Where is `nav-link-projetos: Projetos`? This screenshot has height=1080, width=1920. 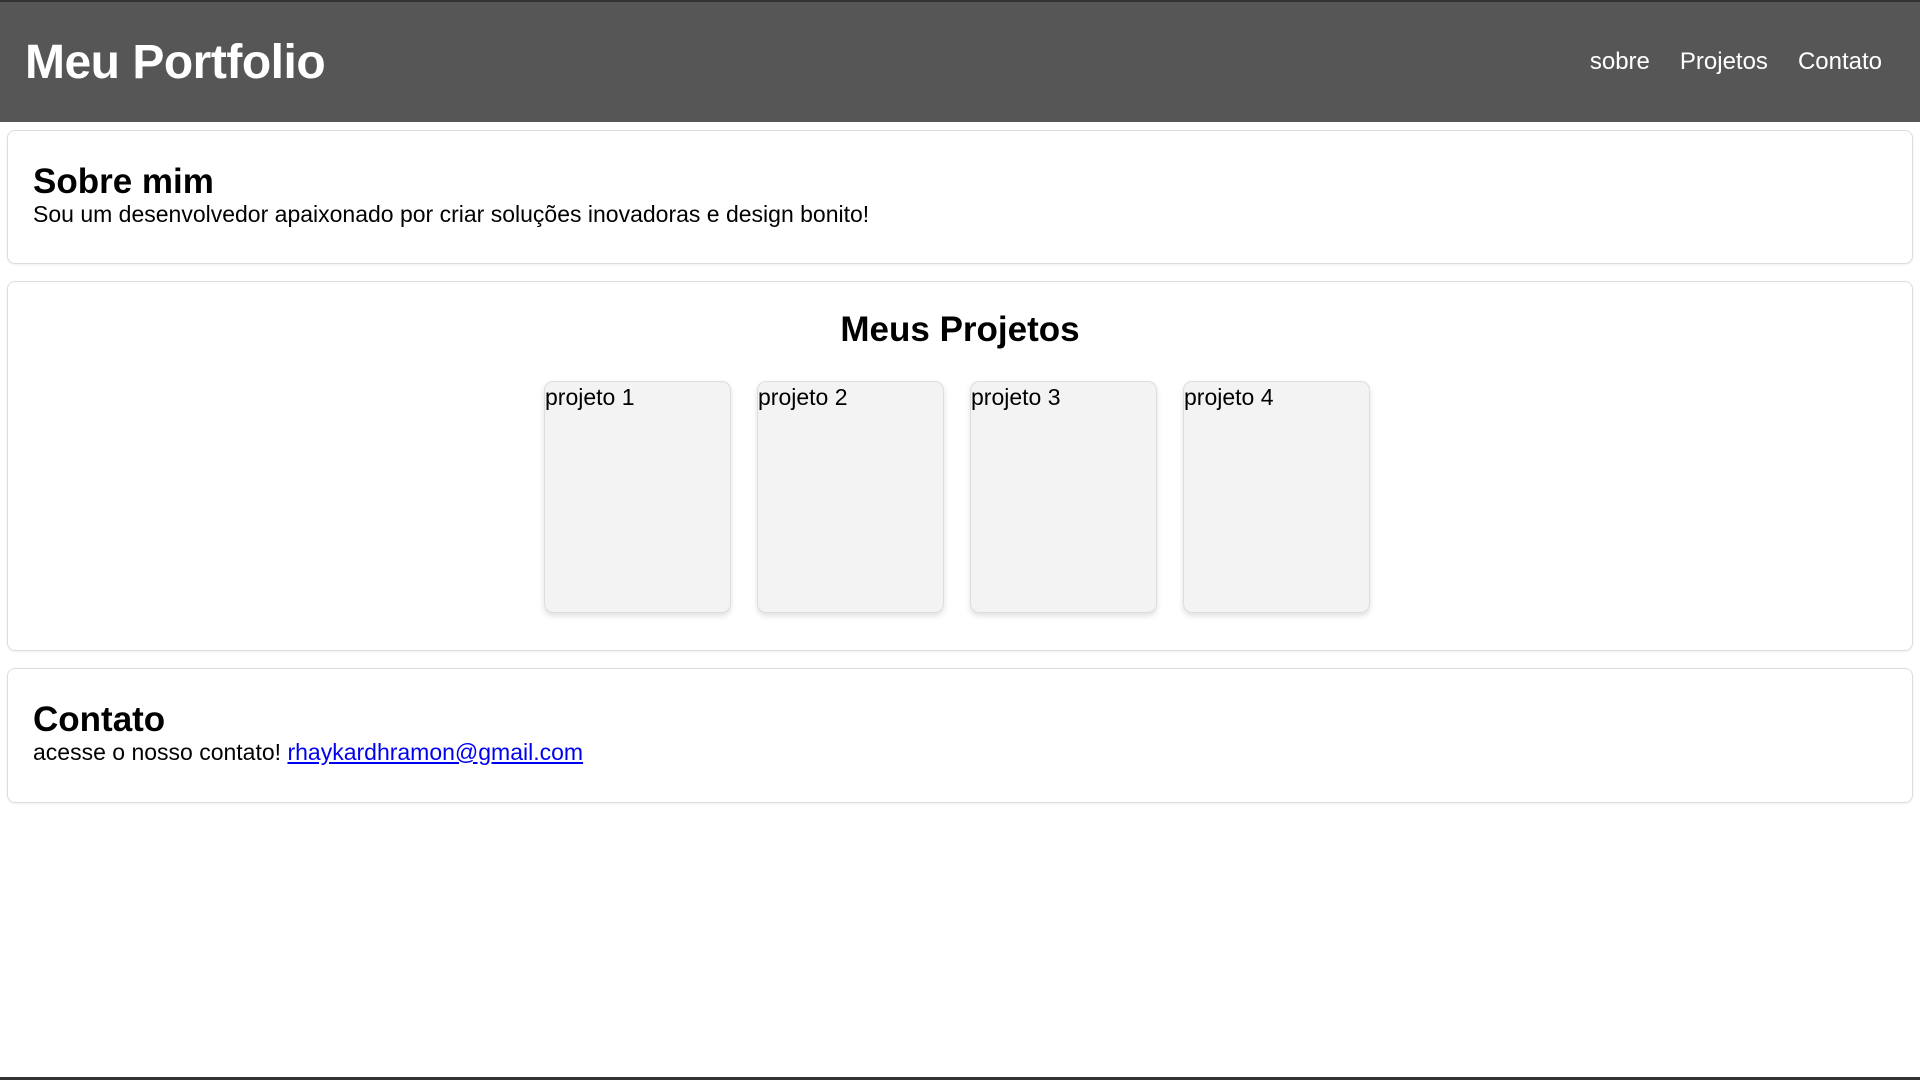
nav-link-projetos: Projetos is located at coordinates (1724, 62).